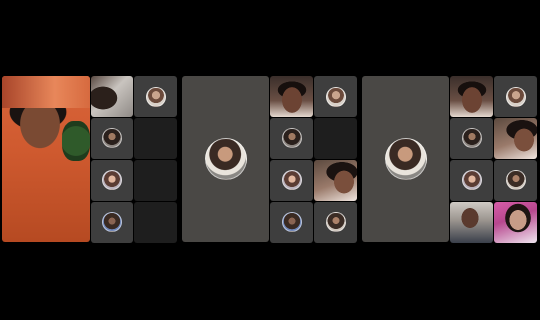  What do you see at coordinates (46, 92) in the screenshot?
I see `background-light` at bounding box center [46, 92].